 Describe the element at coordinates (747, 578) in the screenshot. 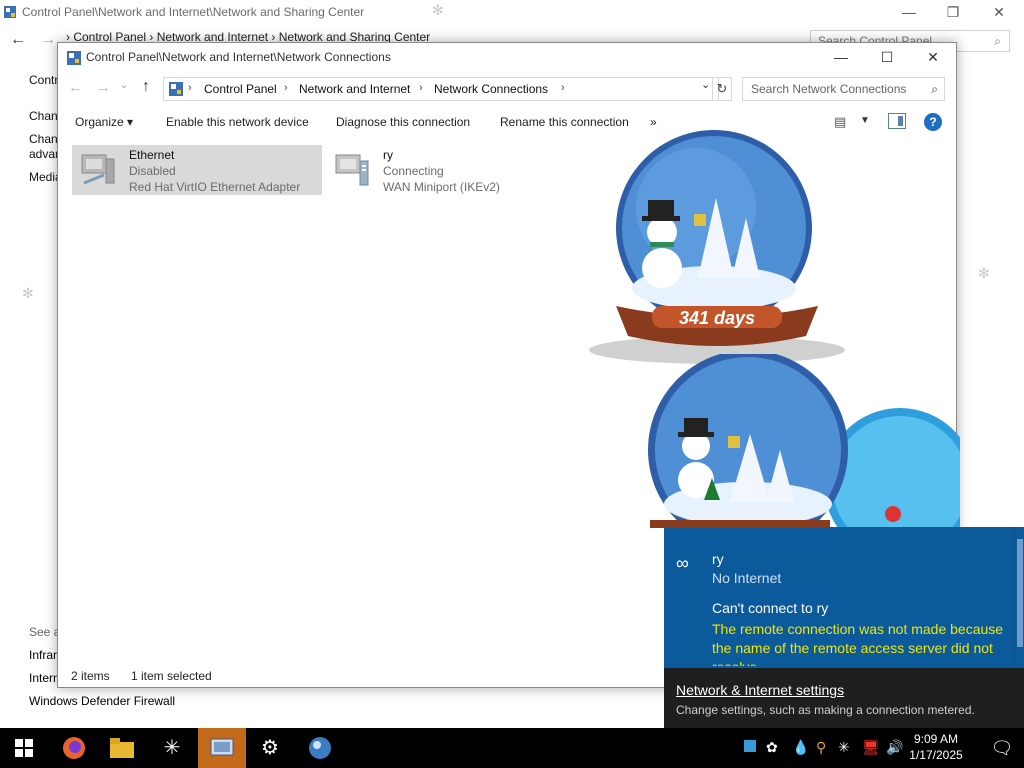

I see `flyout-network-status: No Internet` at that location.